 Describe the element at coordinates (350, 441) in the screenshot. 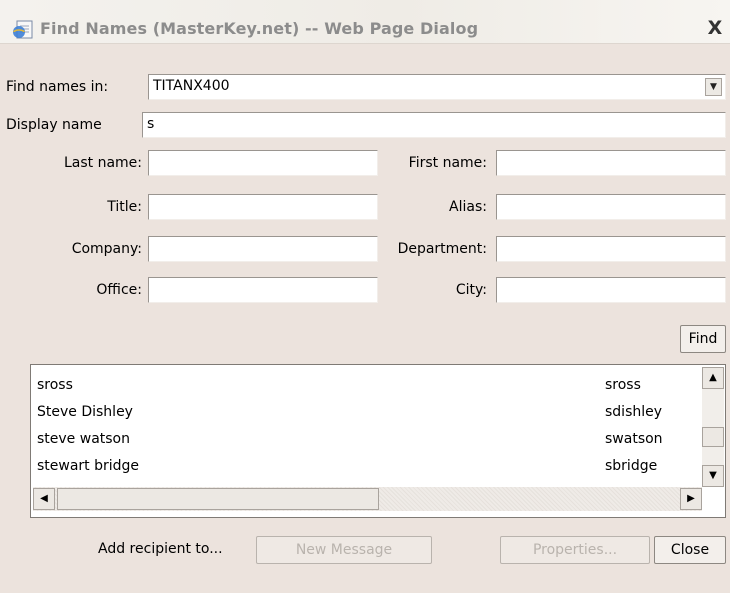

I see `list-item: steve watson swatson` at that location.